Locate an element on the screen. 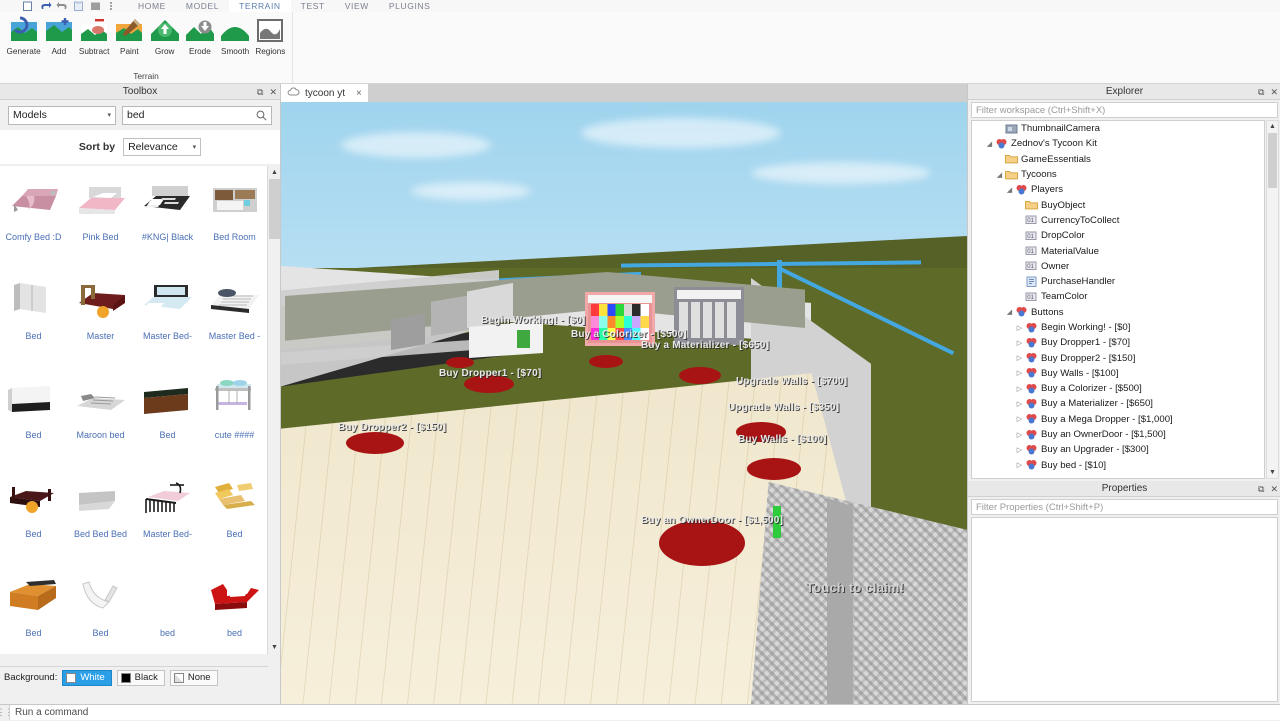  explorer-tree-item: BuyObject is located at coordinates (1118, 204).